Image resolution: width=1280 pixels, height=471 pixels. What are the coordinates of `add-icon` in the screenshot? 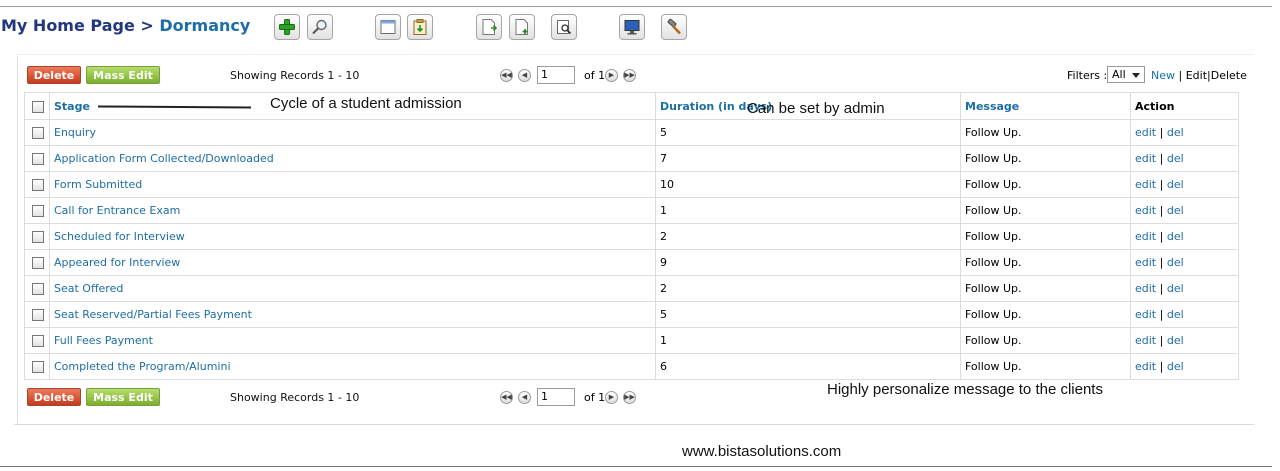 It's located at (287, 27).